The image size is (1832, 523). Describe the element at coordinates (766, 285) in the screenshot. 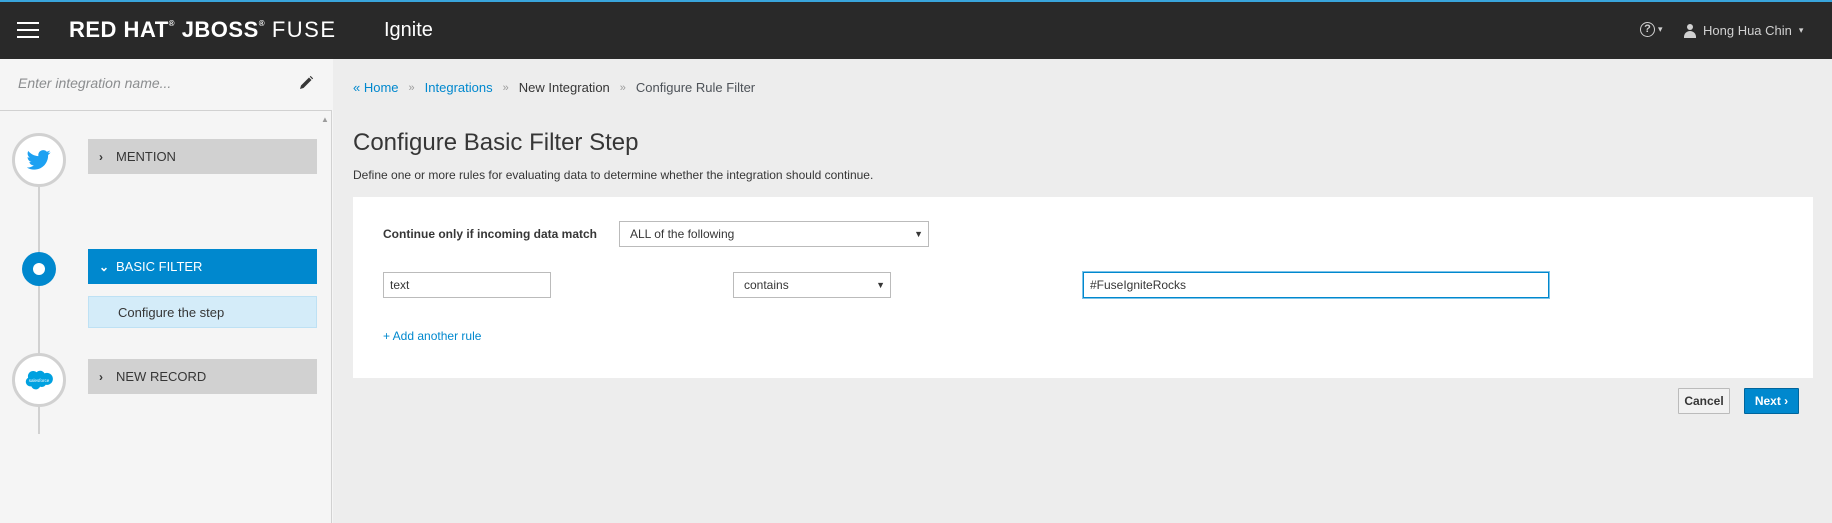

I see `operator-select-value: contains` at that location.